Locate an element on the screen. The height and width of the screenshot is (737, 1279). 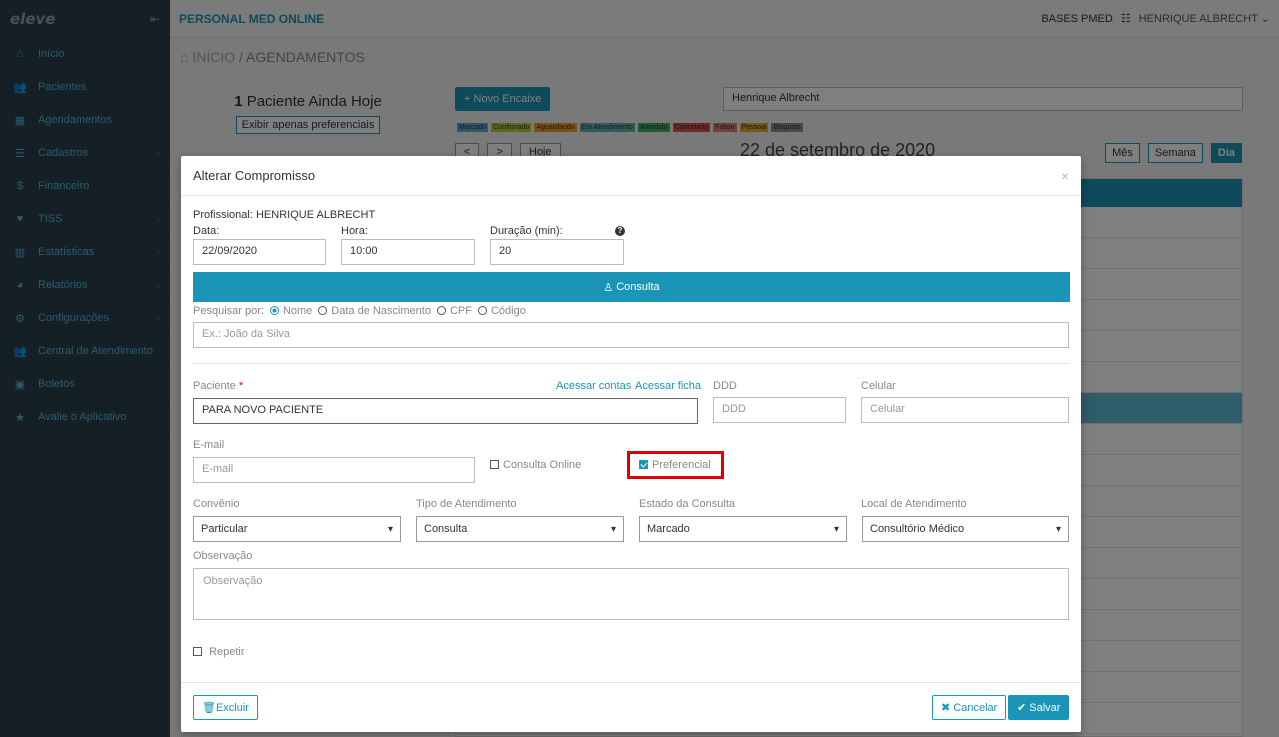
search-option-cpf: CPF is located at coordinates (454, 311).